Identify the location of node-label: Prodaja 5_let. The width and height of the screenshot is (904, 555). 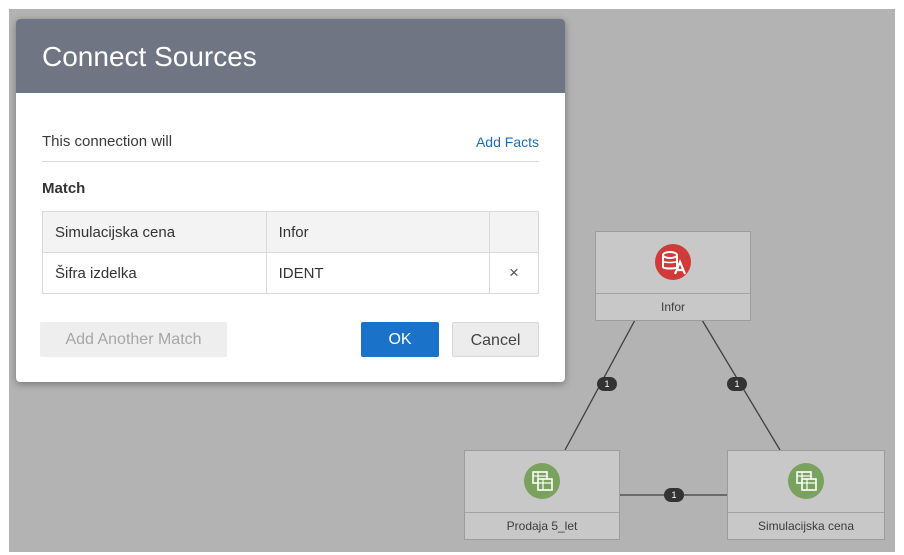
(542, 525).